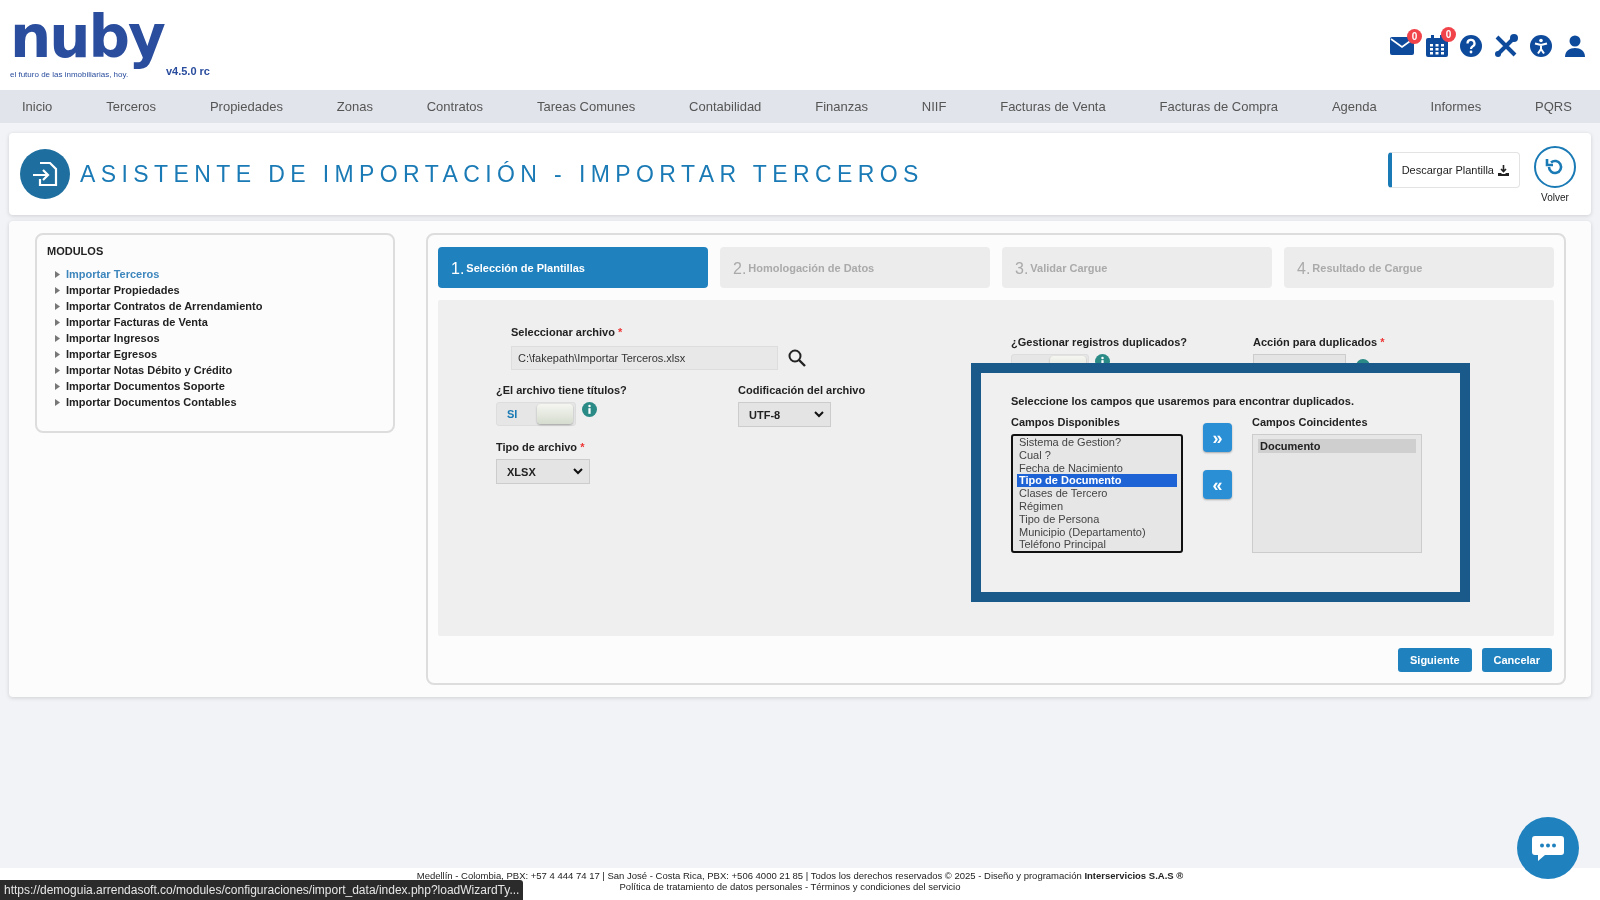  What do you see at coordinates (45, 174) in the screenshot?
I see `import-icon` at bounding box center [45, 174].